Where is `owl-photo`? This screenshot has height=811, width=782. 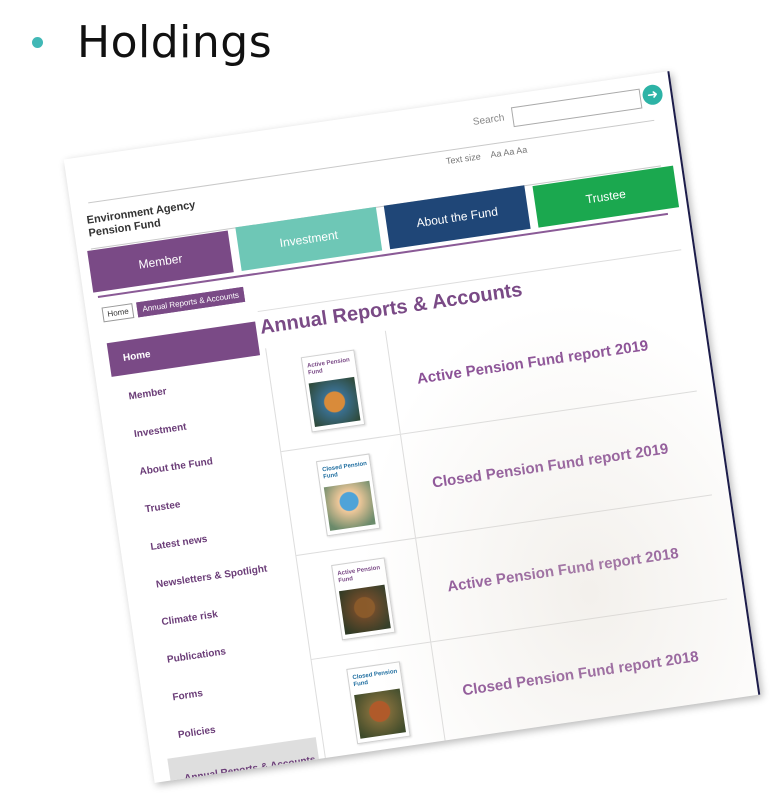
owl-photo is located at coordinates (364, 609).